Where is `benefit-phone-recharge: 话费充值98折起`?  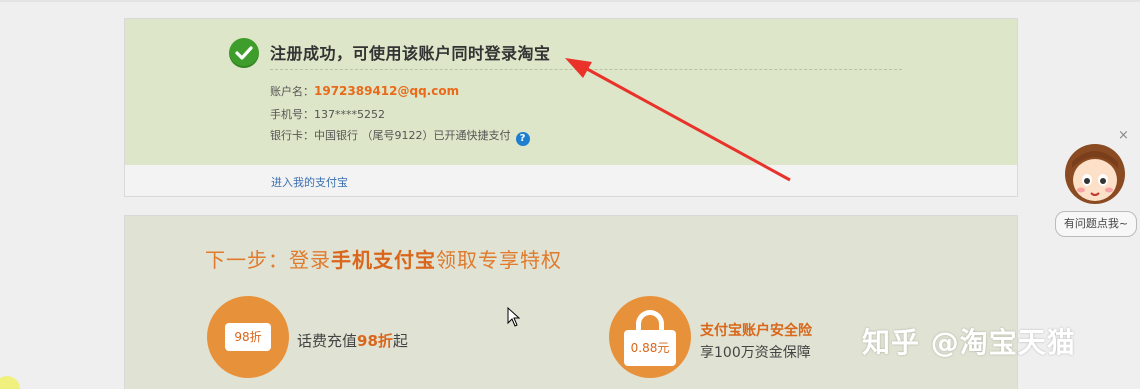 benefit-phone-recharge: 话费充值98折起 is located at coordinates (352, 340).